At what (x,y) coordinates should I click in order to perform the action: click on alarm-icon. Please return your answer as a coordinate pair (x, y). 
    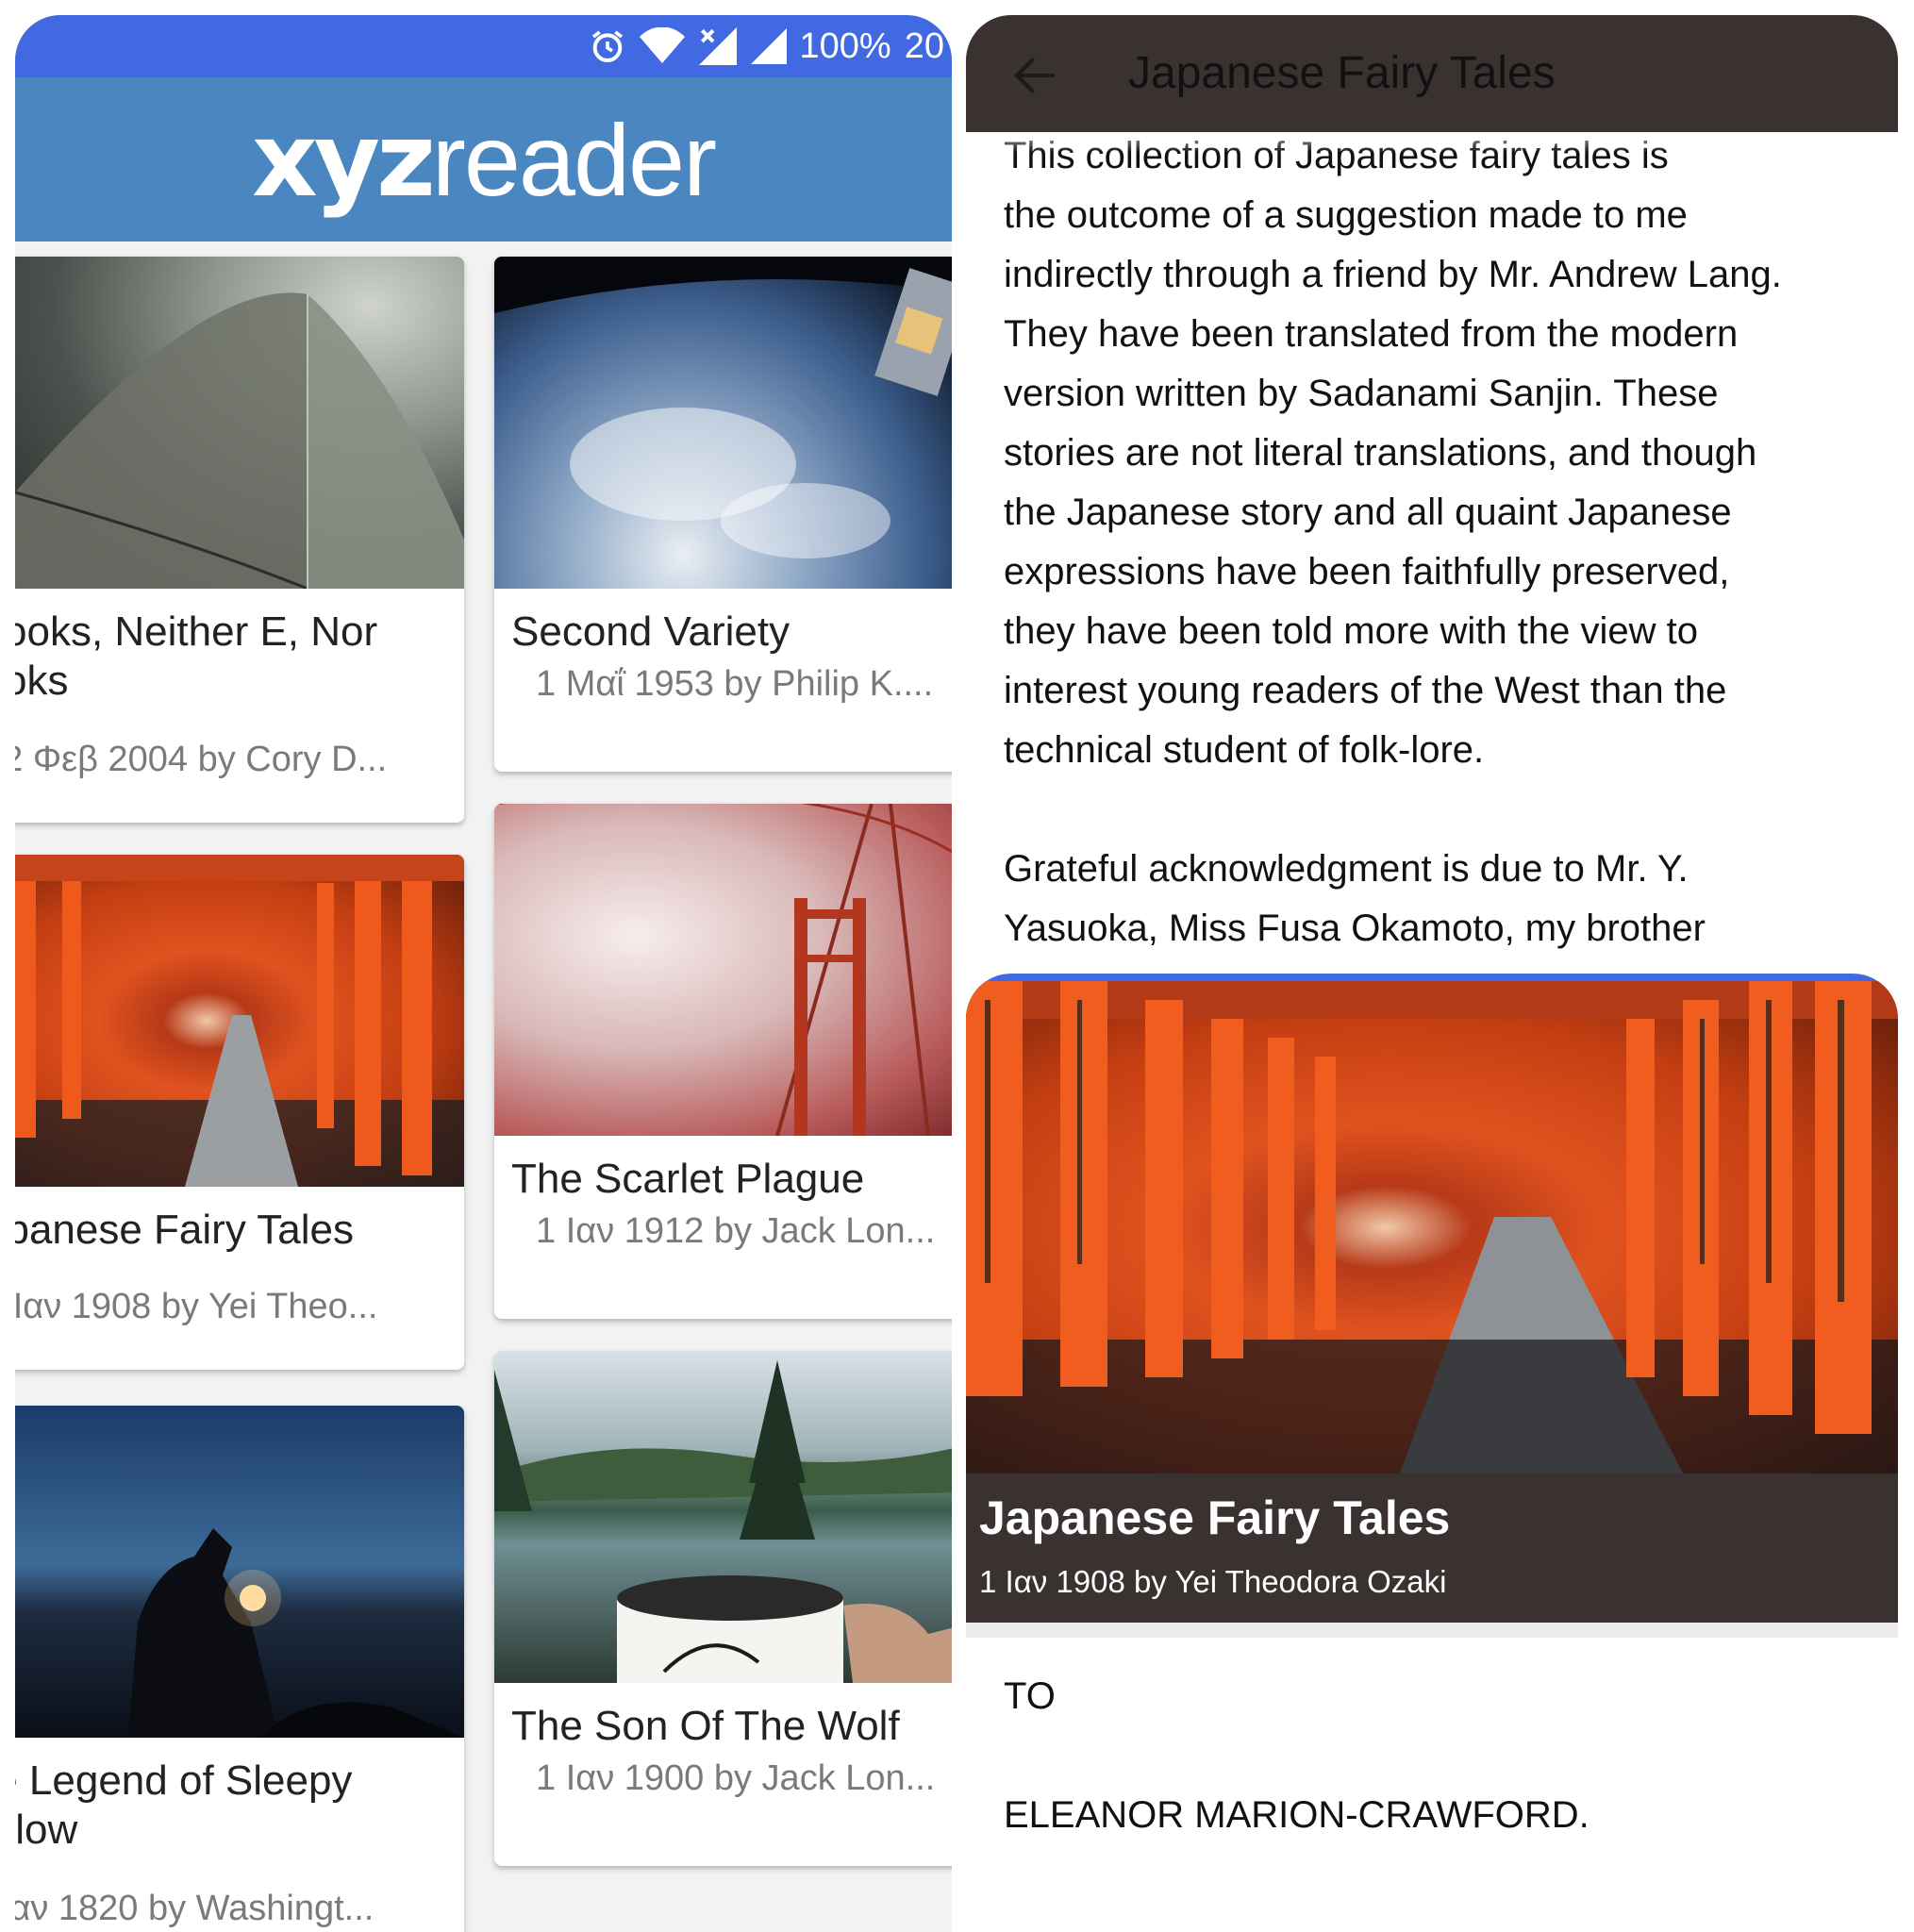
    Looking at the image, I should click on (607, 46).